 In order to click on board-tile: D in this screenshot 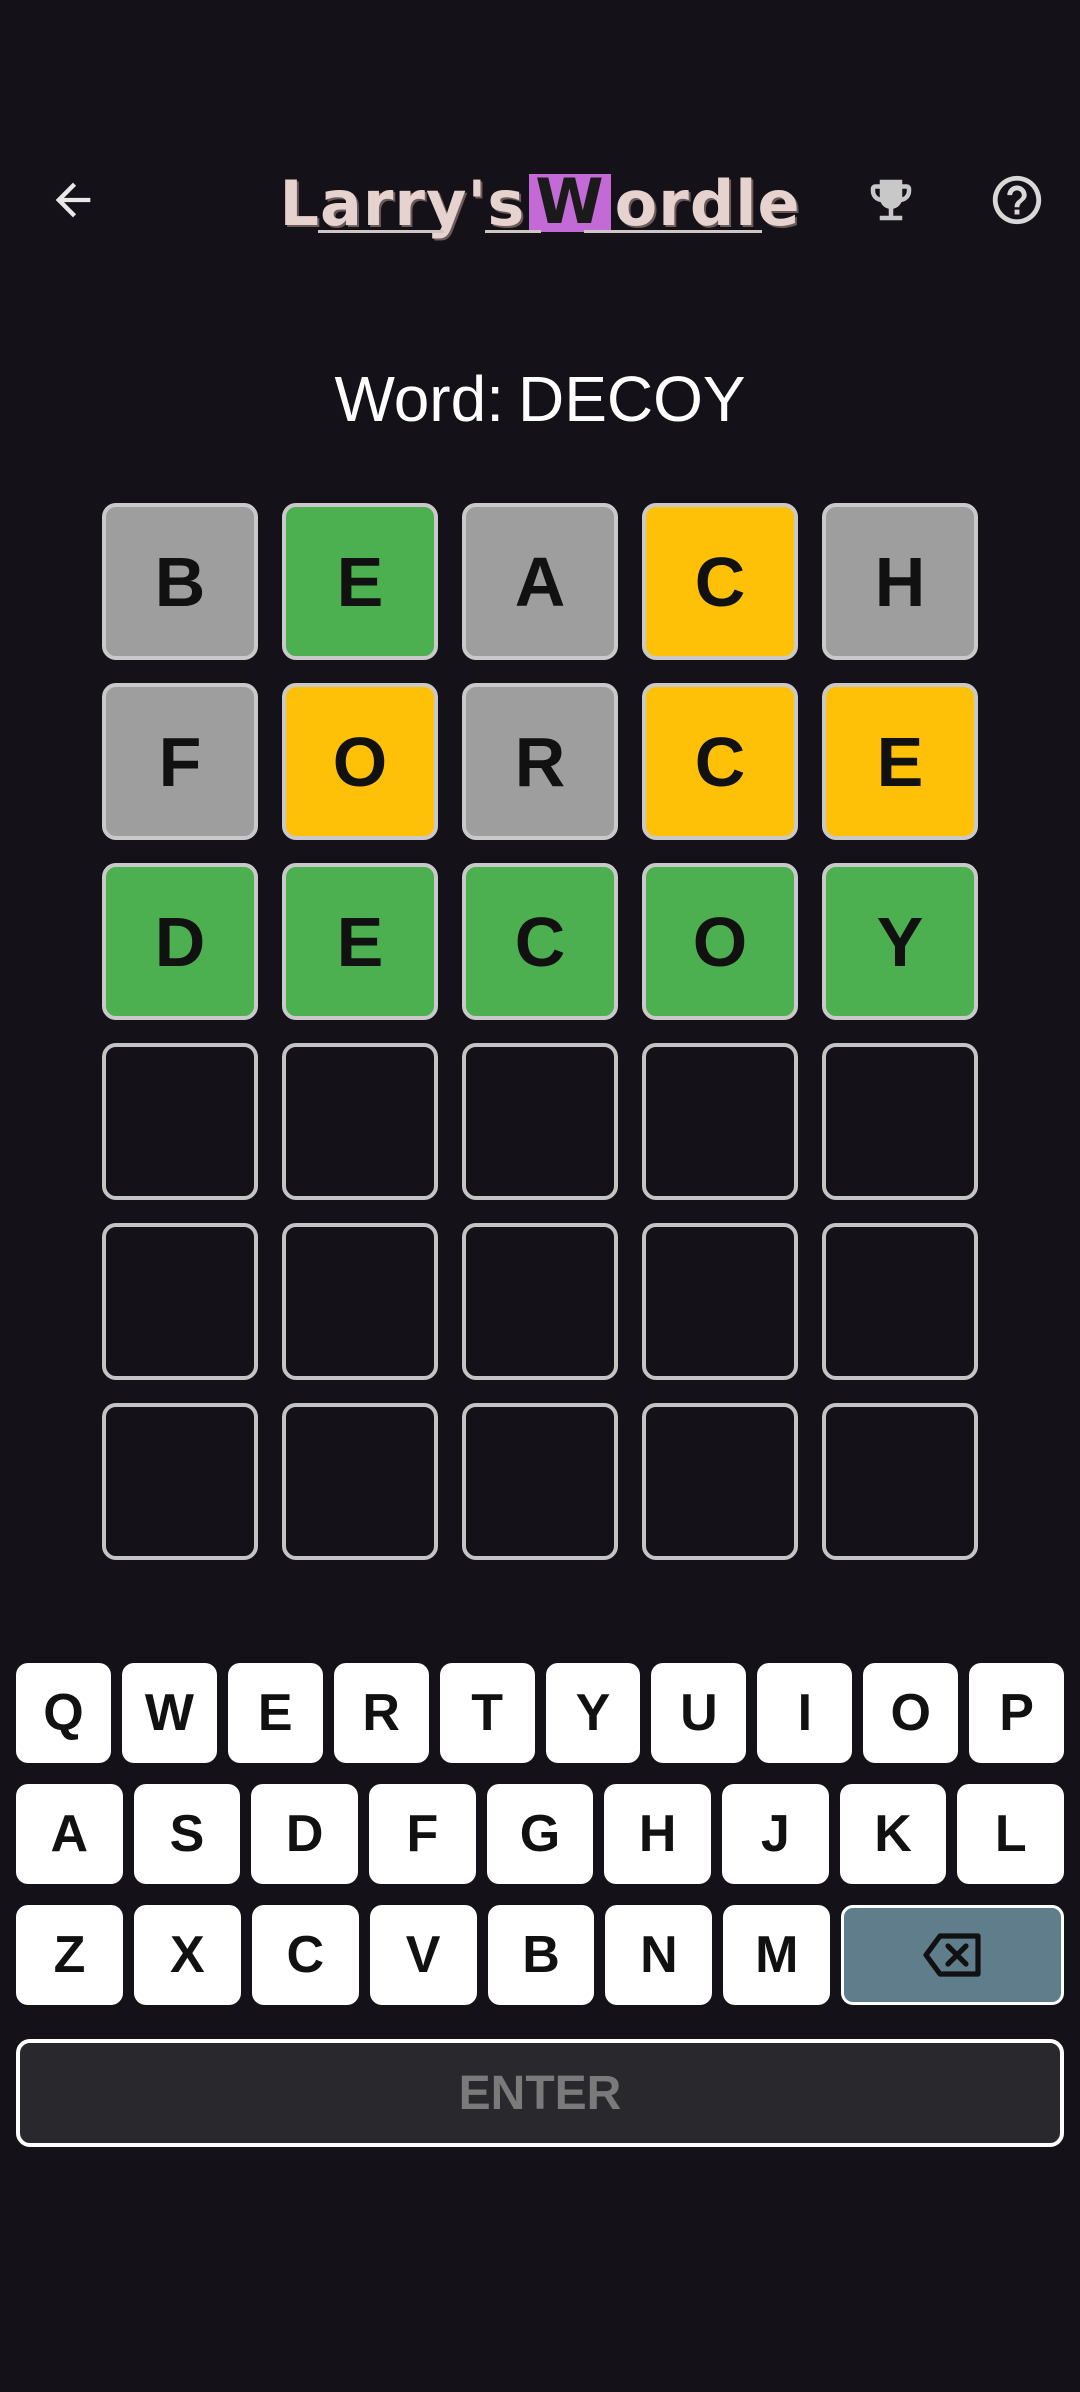, I will do `click(180, 941)`.